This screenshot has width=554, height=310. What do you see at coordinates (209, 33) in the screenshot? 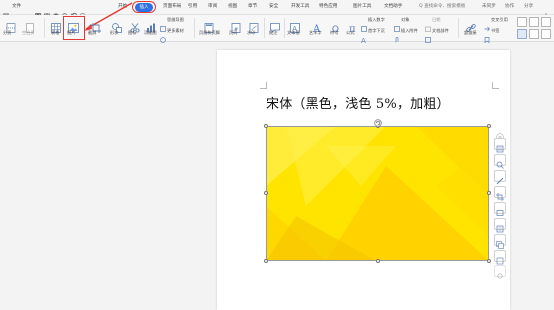
I see `header-footer-button: 页眉和页脚` at bounding box center [209, 33].